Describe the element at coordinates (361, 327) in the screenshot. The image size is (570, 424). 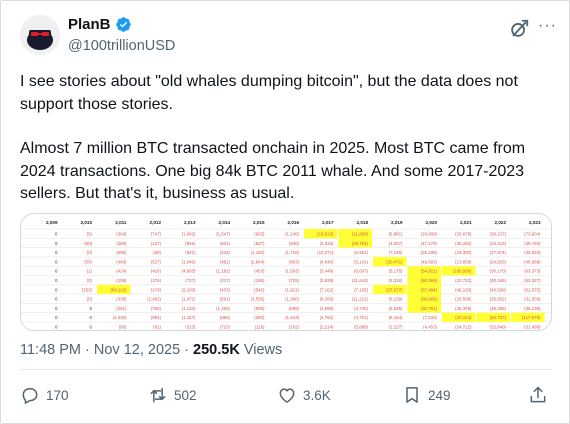
I see `table-cell: (5,889)` at that location.